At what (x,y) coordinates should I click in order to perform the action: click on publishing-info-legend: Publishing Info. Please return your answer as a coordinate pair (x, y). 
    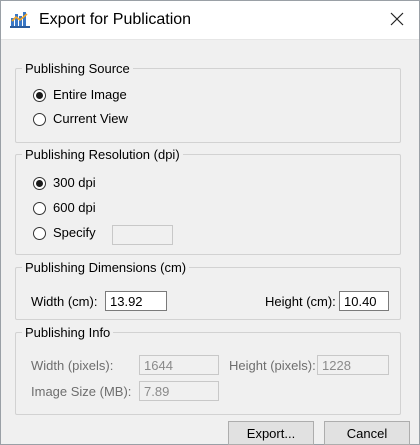
    Looking at the image, I should click on (68, 332).